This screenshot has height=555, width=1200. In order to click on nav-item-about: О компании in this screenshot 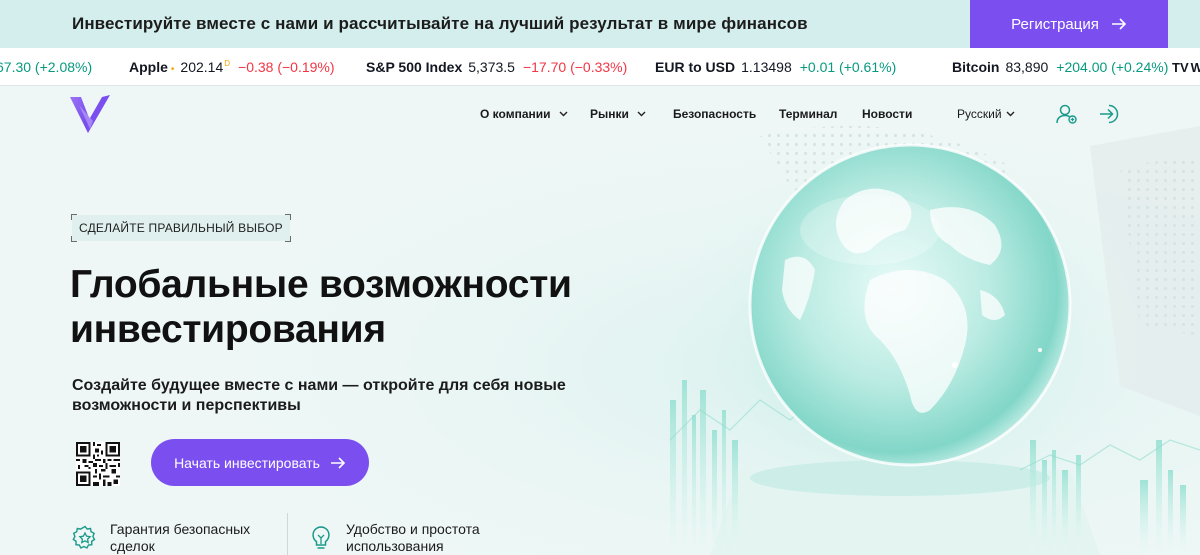, I will do `click(524, 114)`.